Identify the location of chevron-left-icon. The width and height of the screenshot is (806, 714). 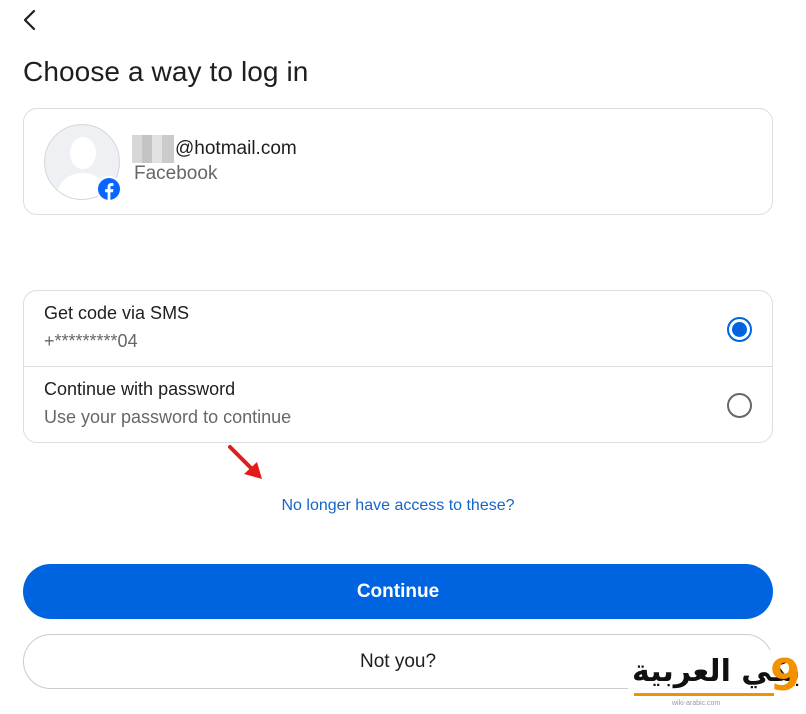
(29, 20).